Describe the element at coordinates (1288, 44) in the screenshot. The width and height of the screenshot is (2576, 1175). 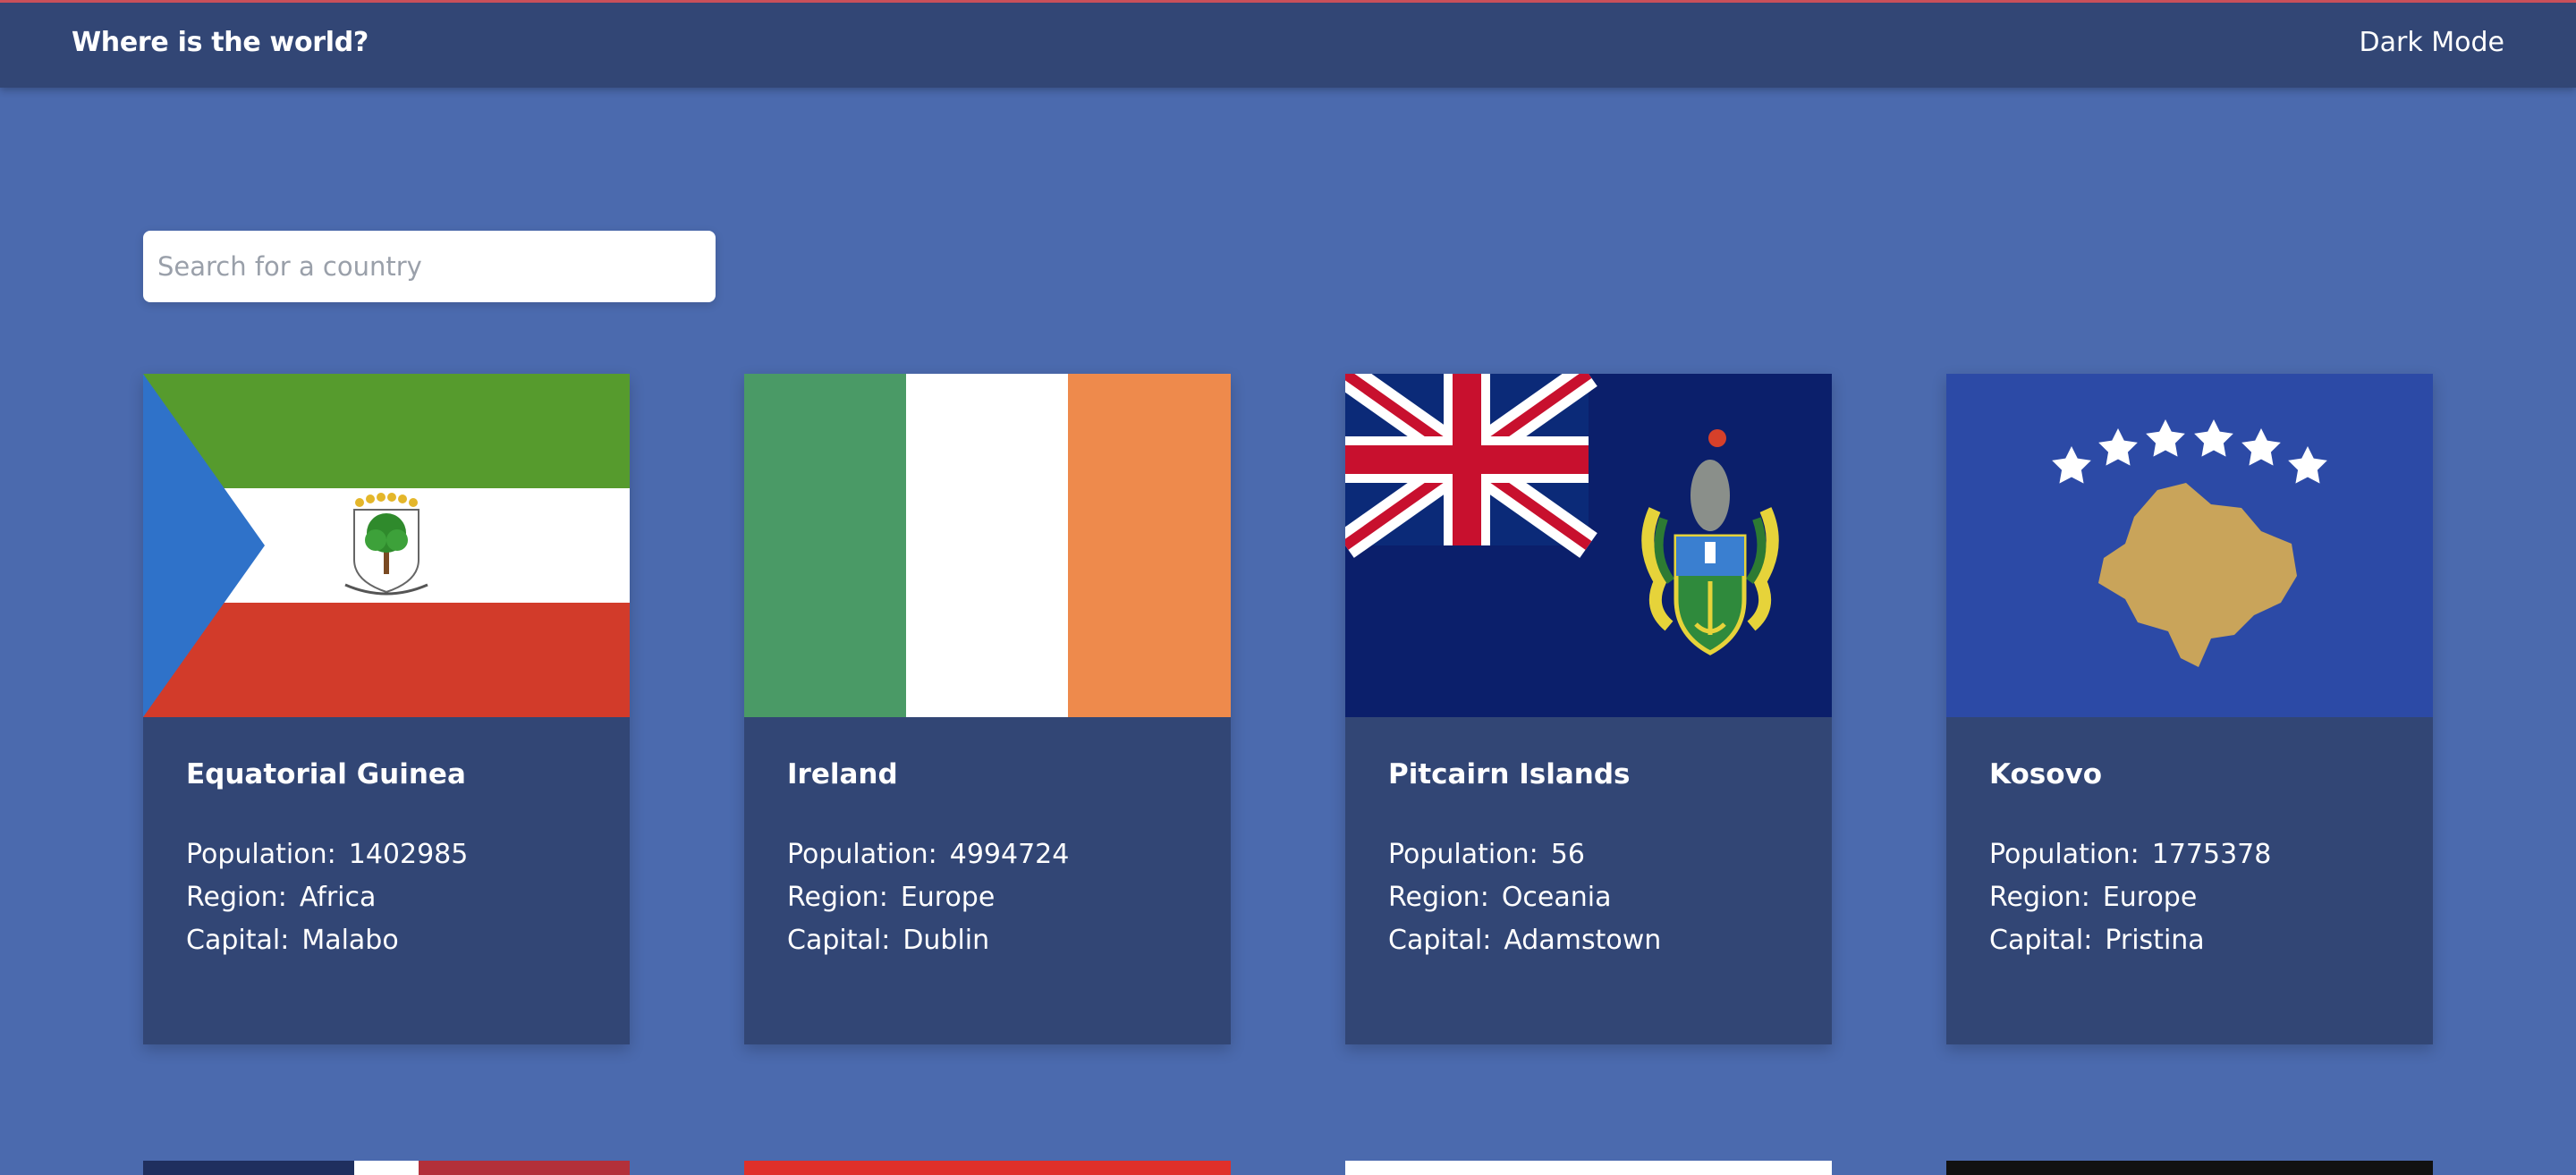
I see `app-header: Where is the world? Dark Mode` at that location.